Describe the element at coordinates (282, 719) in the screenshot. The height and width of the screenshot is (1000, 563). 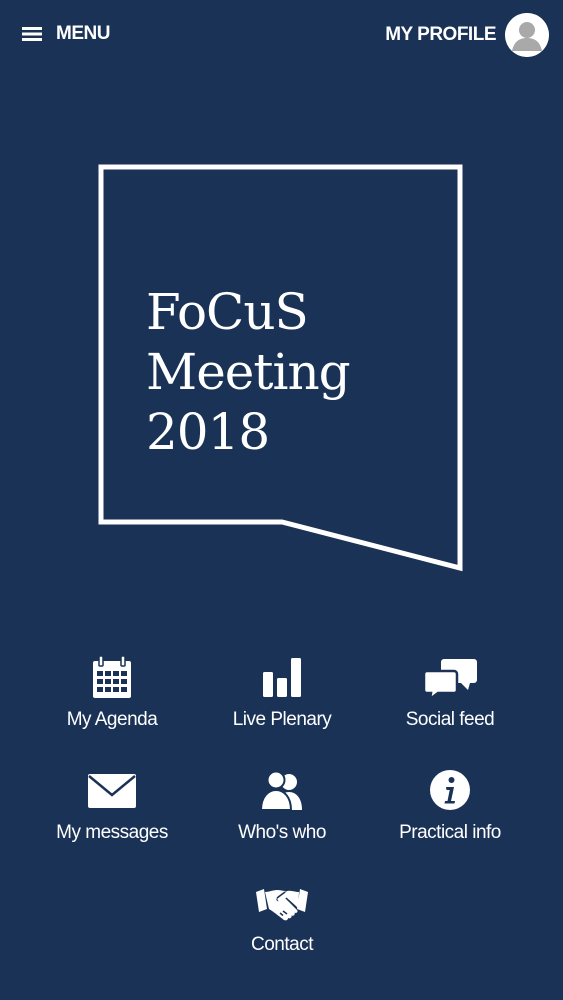
I see `tile-label: Live Plenary` at that location.